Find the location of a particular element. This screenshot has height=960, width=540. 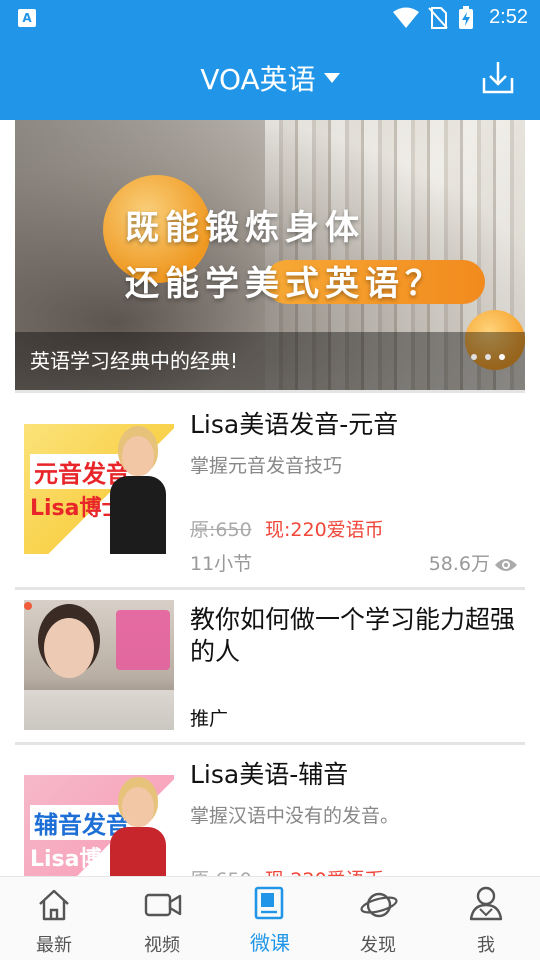

banner-headline-1: 既能锻炼身体 is located at coordinates (245, 228).